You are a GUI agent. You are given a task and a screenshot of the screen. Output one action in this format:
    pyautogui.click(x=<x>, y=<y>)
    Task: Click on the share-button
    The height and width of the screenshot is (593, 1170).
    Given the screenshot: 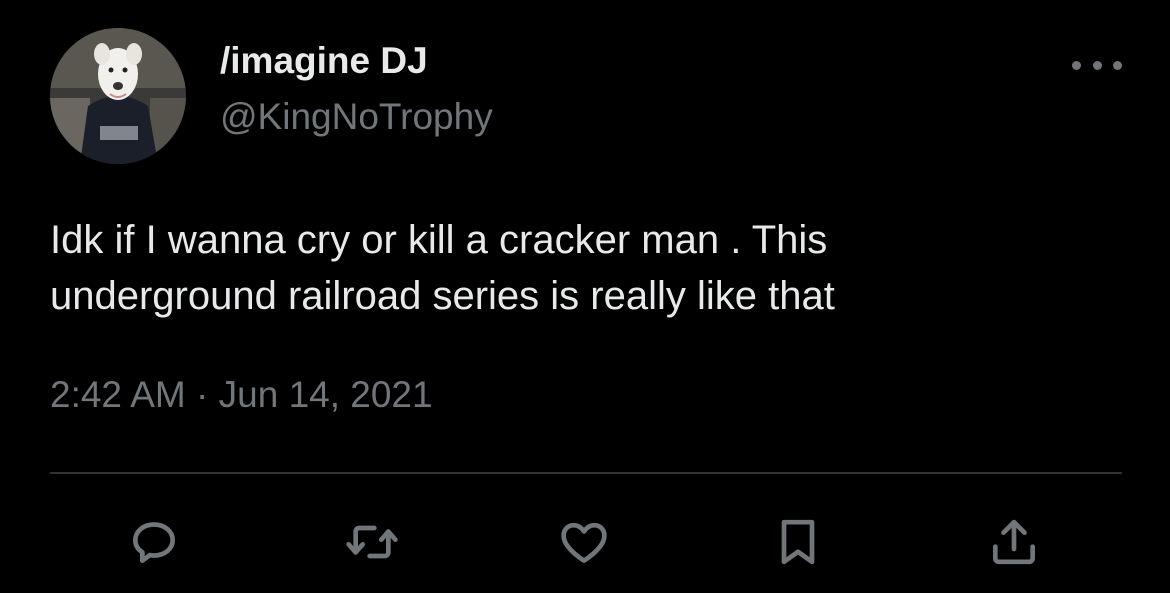 What is the action you would take?
    pyautogui.click(x=1014, y=542)
    